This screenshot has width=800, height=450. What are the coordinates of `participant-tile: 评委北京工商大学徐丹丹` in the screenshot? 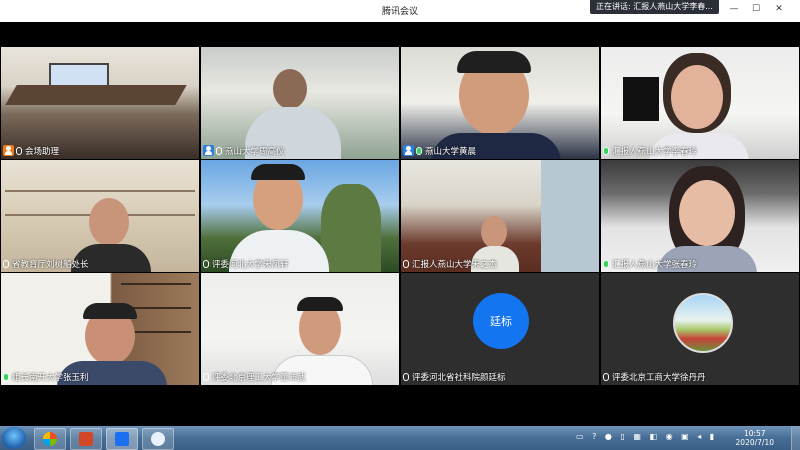 It's located at (700, 329).